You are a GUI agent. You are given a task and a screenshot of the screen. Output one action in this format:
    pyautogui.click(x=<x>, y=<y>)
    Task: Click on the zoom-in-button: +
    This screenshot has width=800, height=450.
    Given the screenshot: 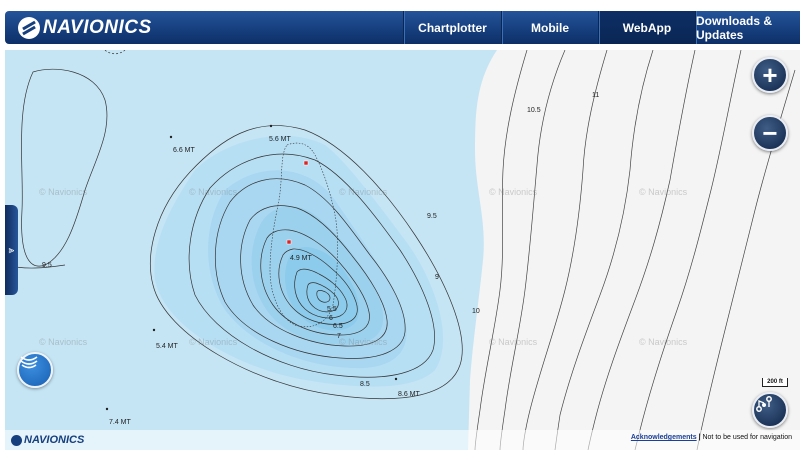 What is the action you would take?
    pyautogui.click(x=770, y=75)
    